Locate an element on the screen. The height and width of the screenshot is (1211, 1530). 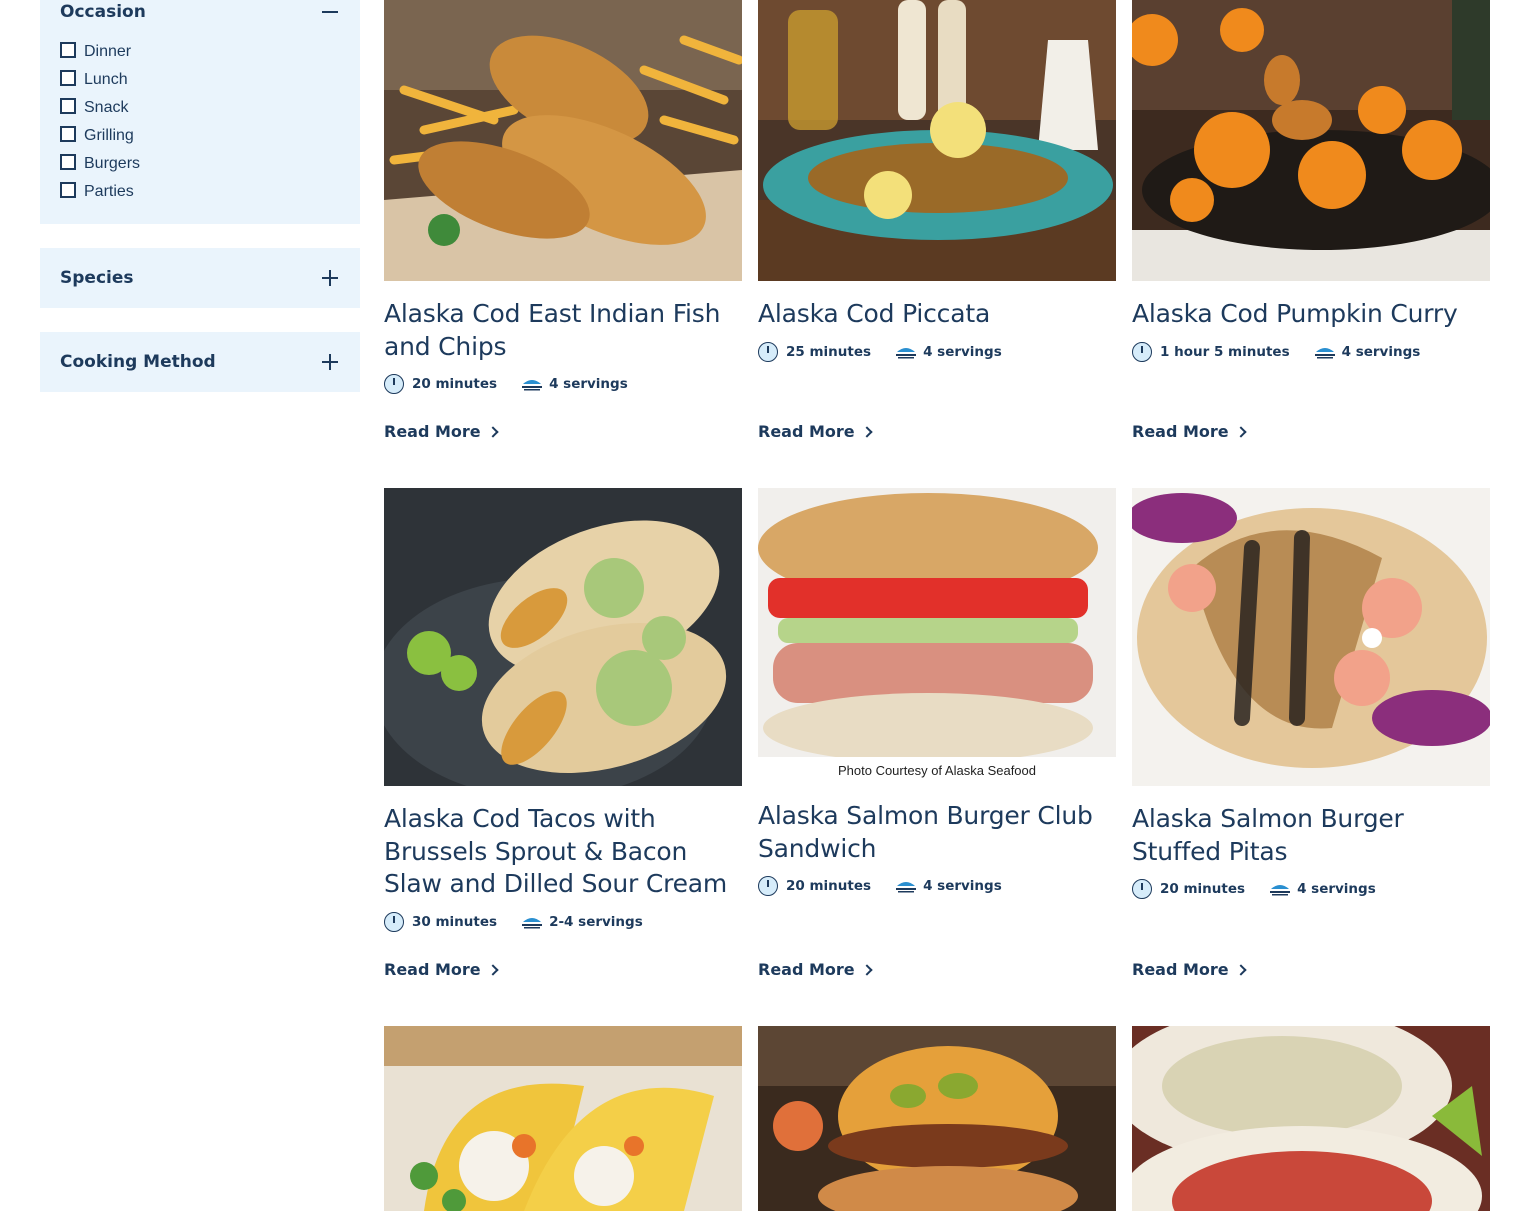
filter-species-header: Species is located at coordinates (200, 278).